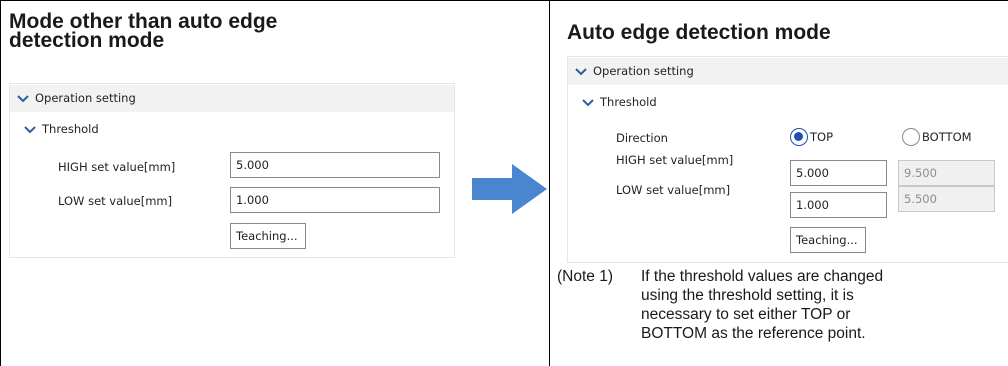  Describe the element at coordinates (746, 314) in the screenshot. I see `note-line-3: necessary to set either TOP or` at that location.